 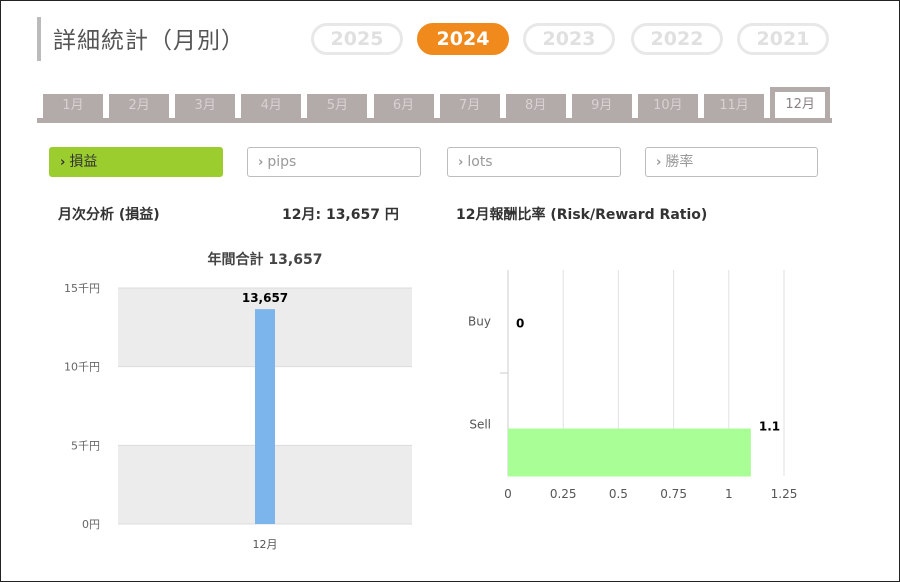 What do you see at coordinates (677, 39) in the screenshot?
I see `year-pill-2022: 2022` at bounding box center [677, 39].